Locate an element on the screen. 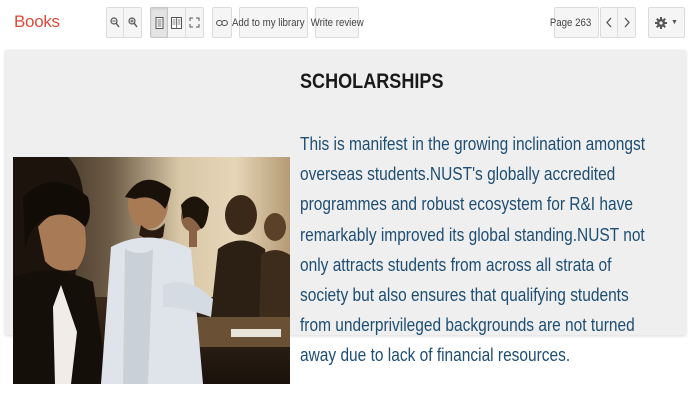 Image resolution: width=700 pixels, height=400 pixels. fullscreen-button is located at coordinates (195, 22).